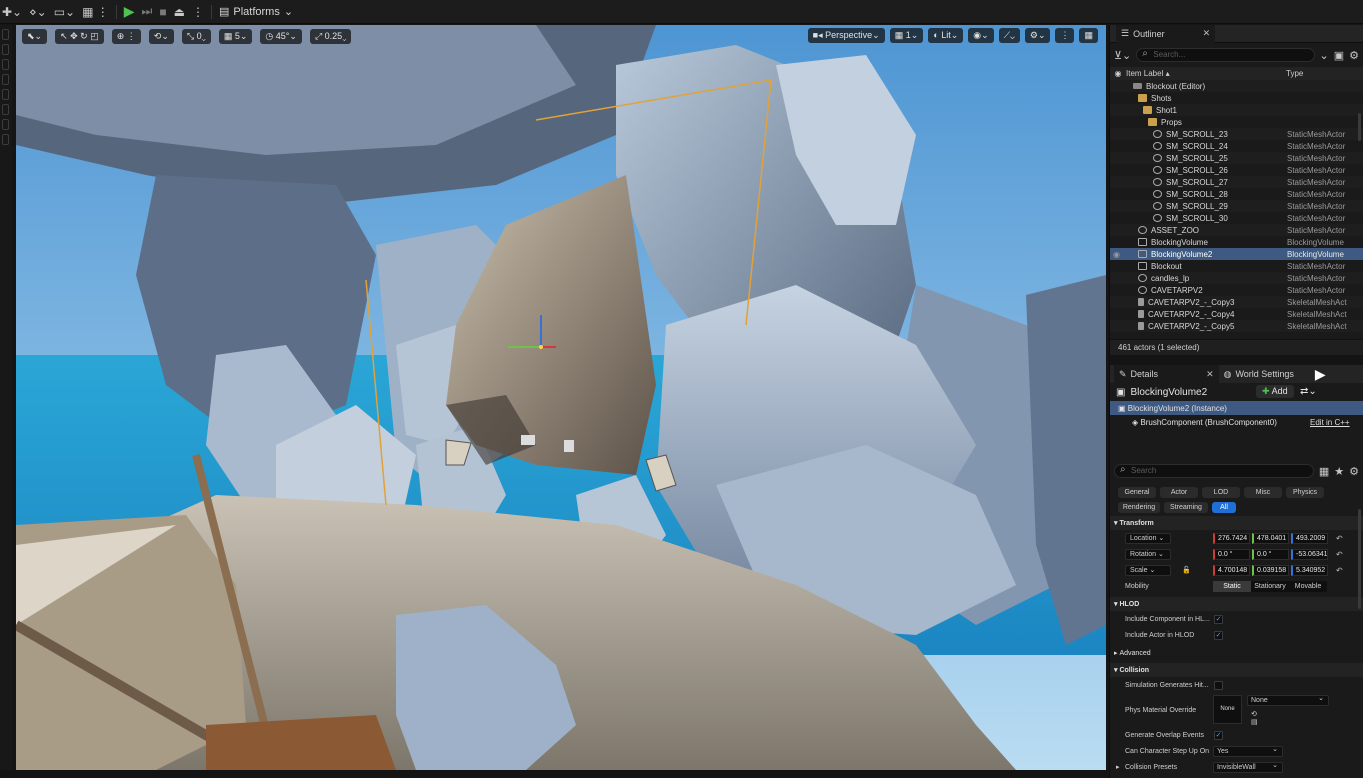  I want to click on more-options-icon: ⋮, so click(1065, 35).